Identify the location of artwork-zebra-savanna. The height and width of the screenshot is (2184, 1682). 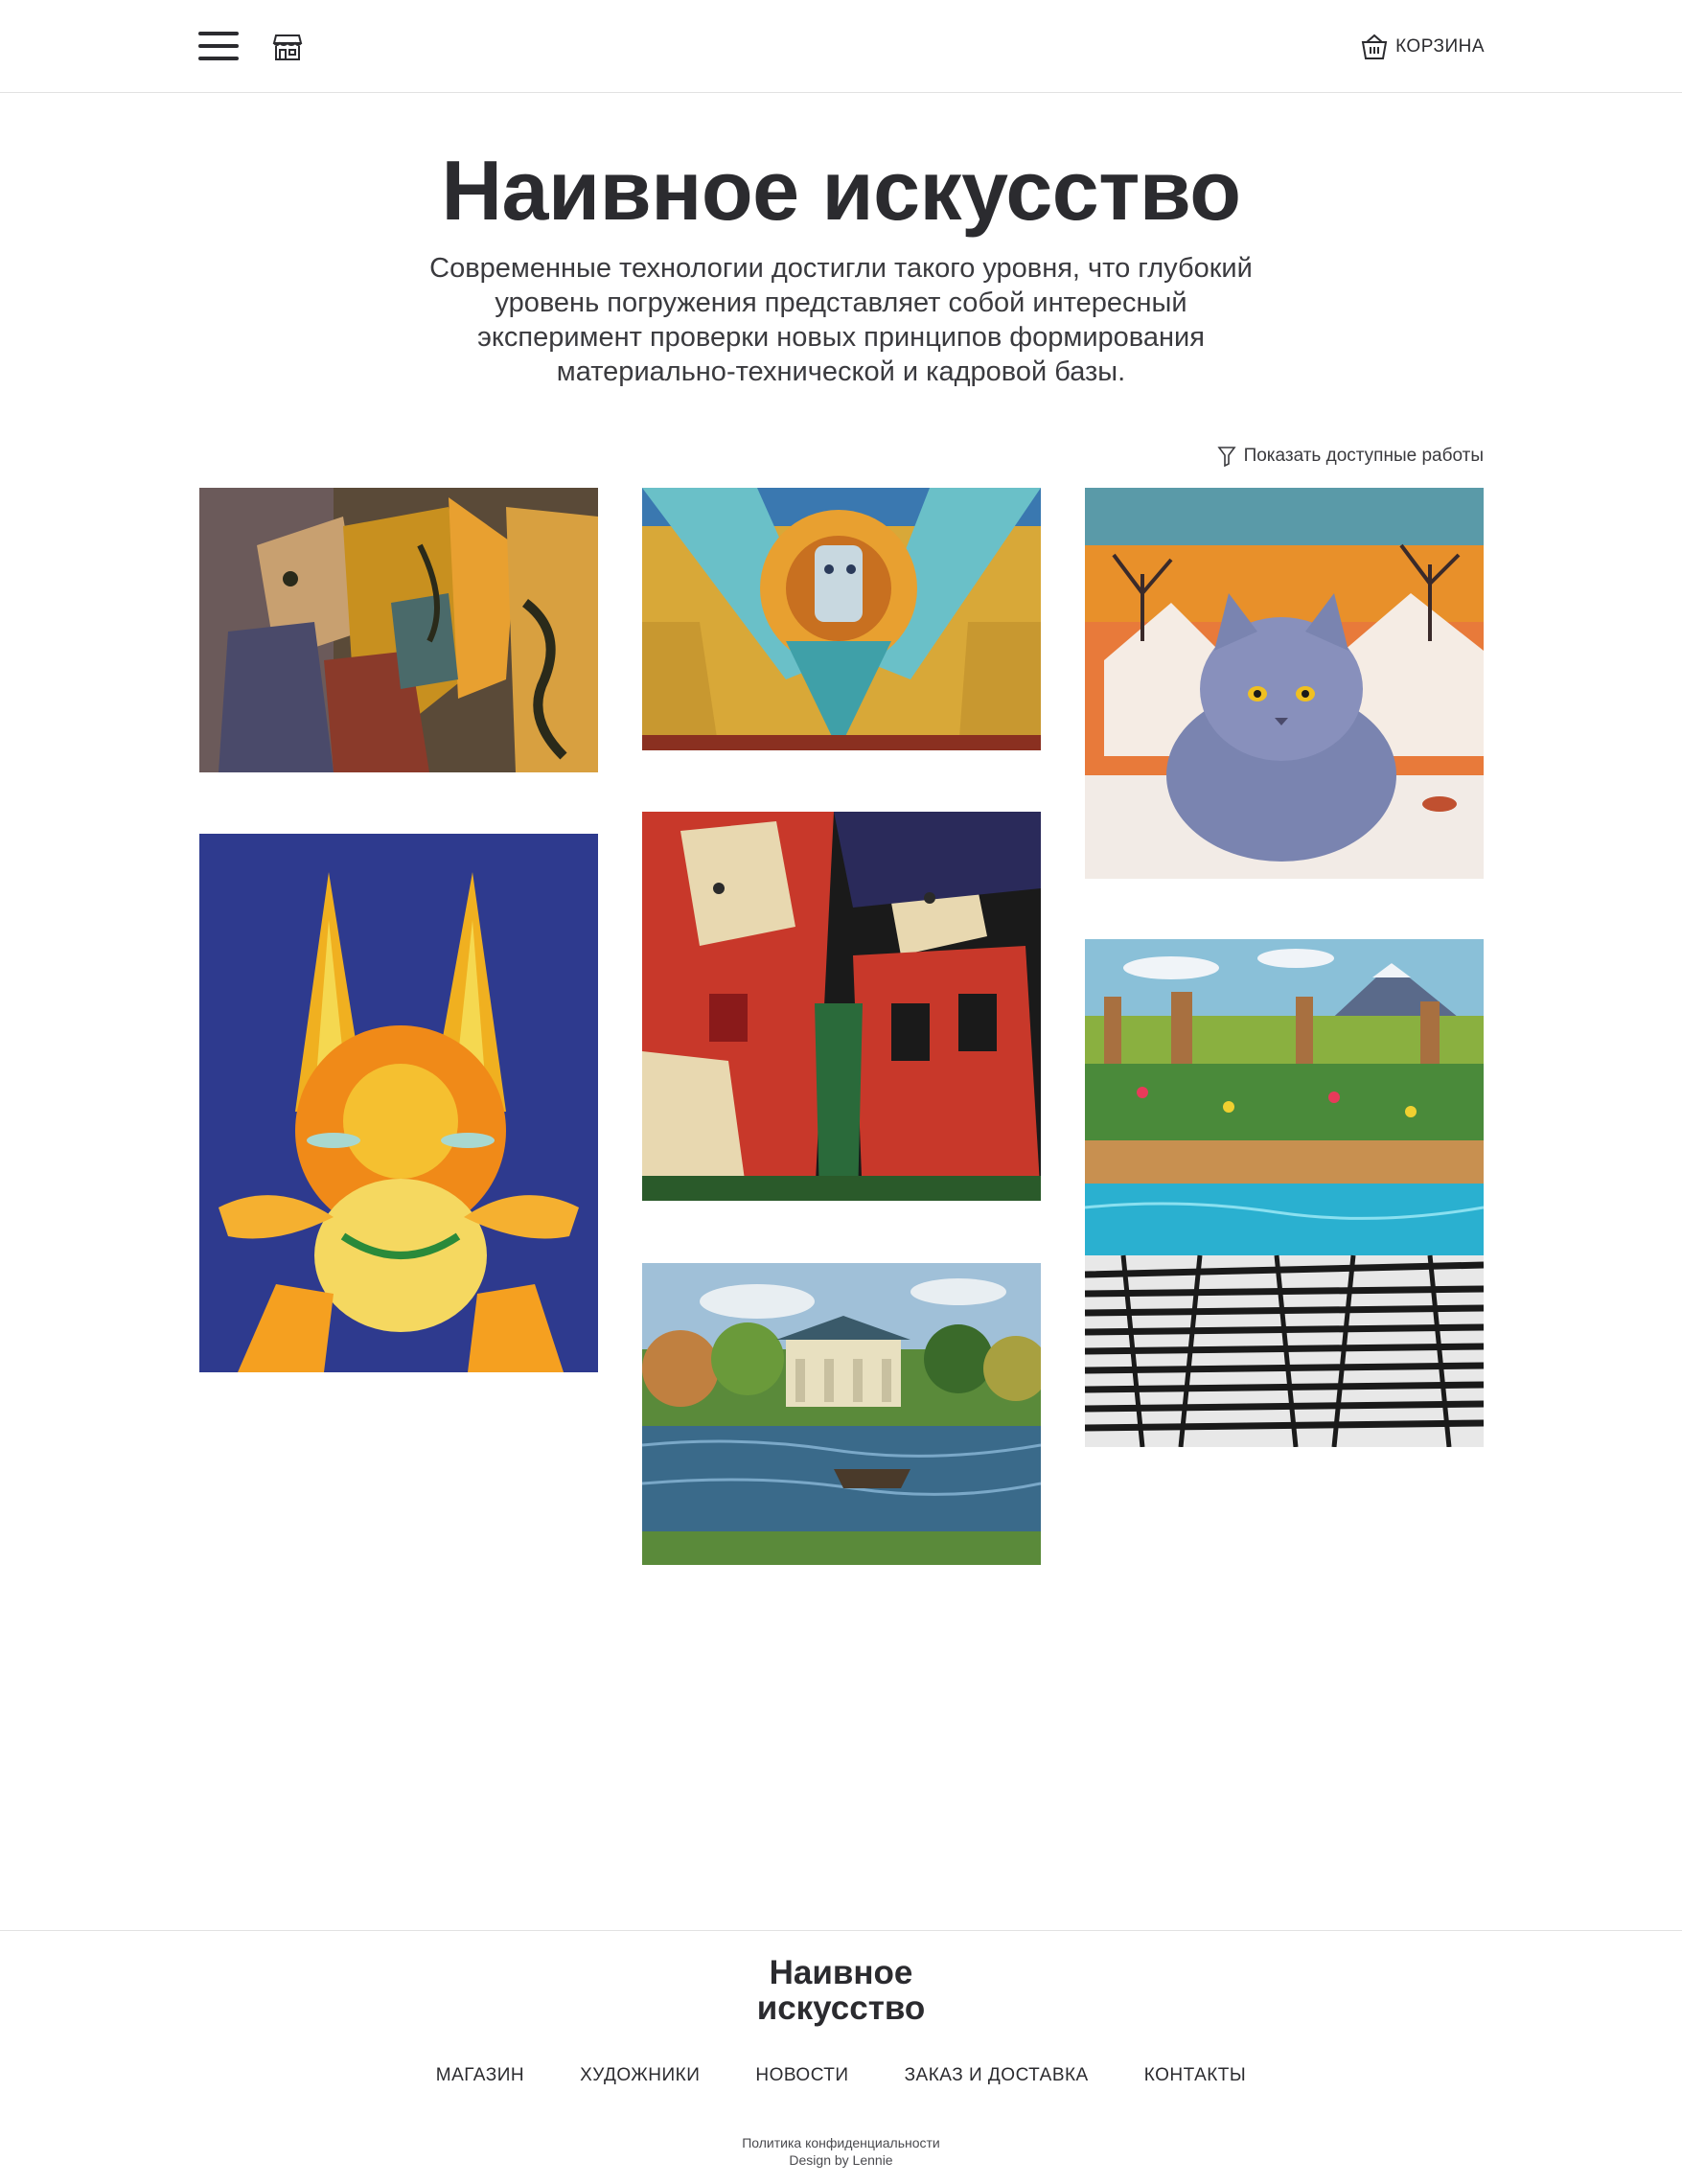
(1284, 1193).